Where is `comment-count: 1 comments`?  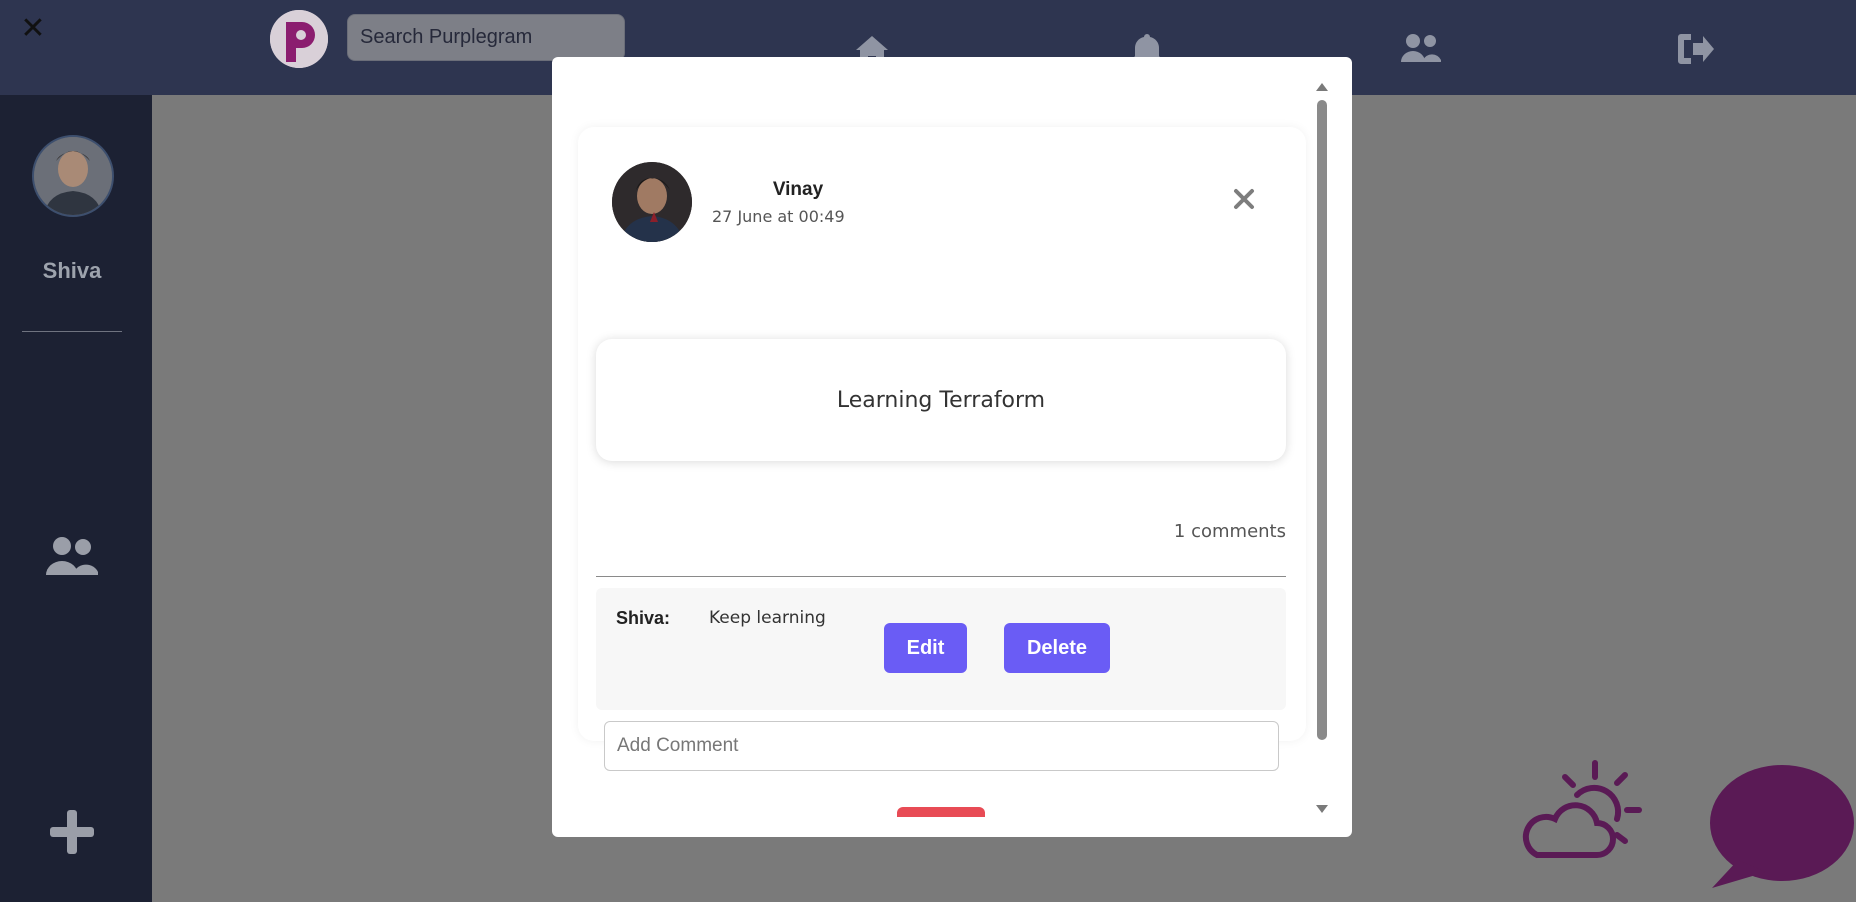
comment-count: 1 comments is located at coordinates (1229, 531).